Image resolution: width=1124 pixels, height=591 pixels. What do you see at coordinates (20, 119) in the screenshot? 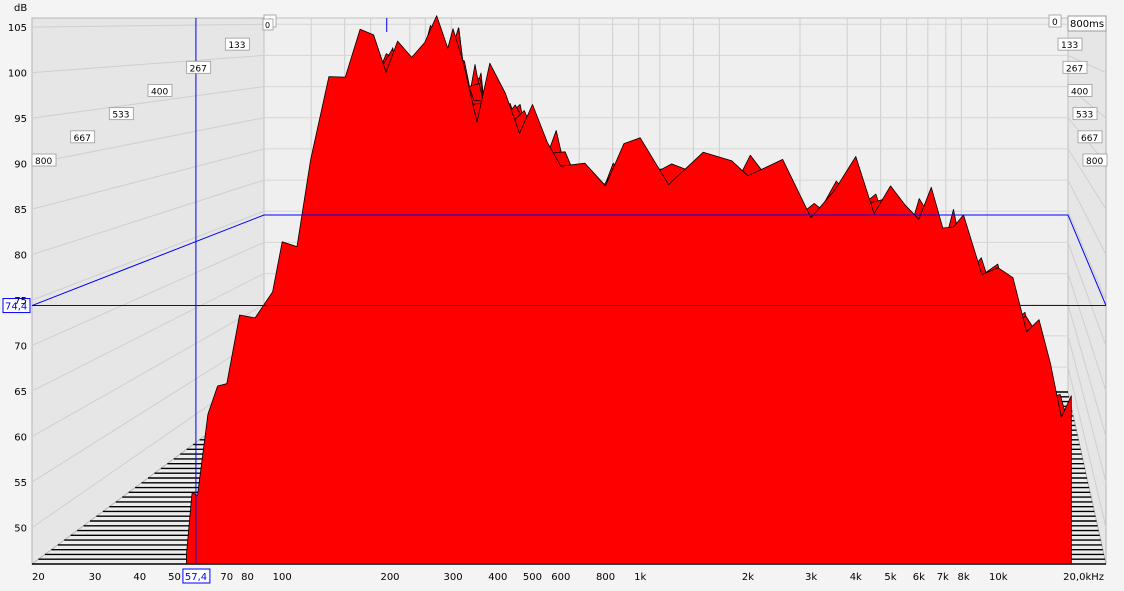
I see `y-tick-label: 95` at bounding box center [20, 119].